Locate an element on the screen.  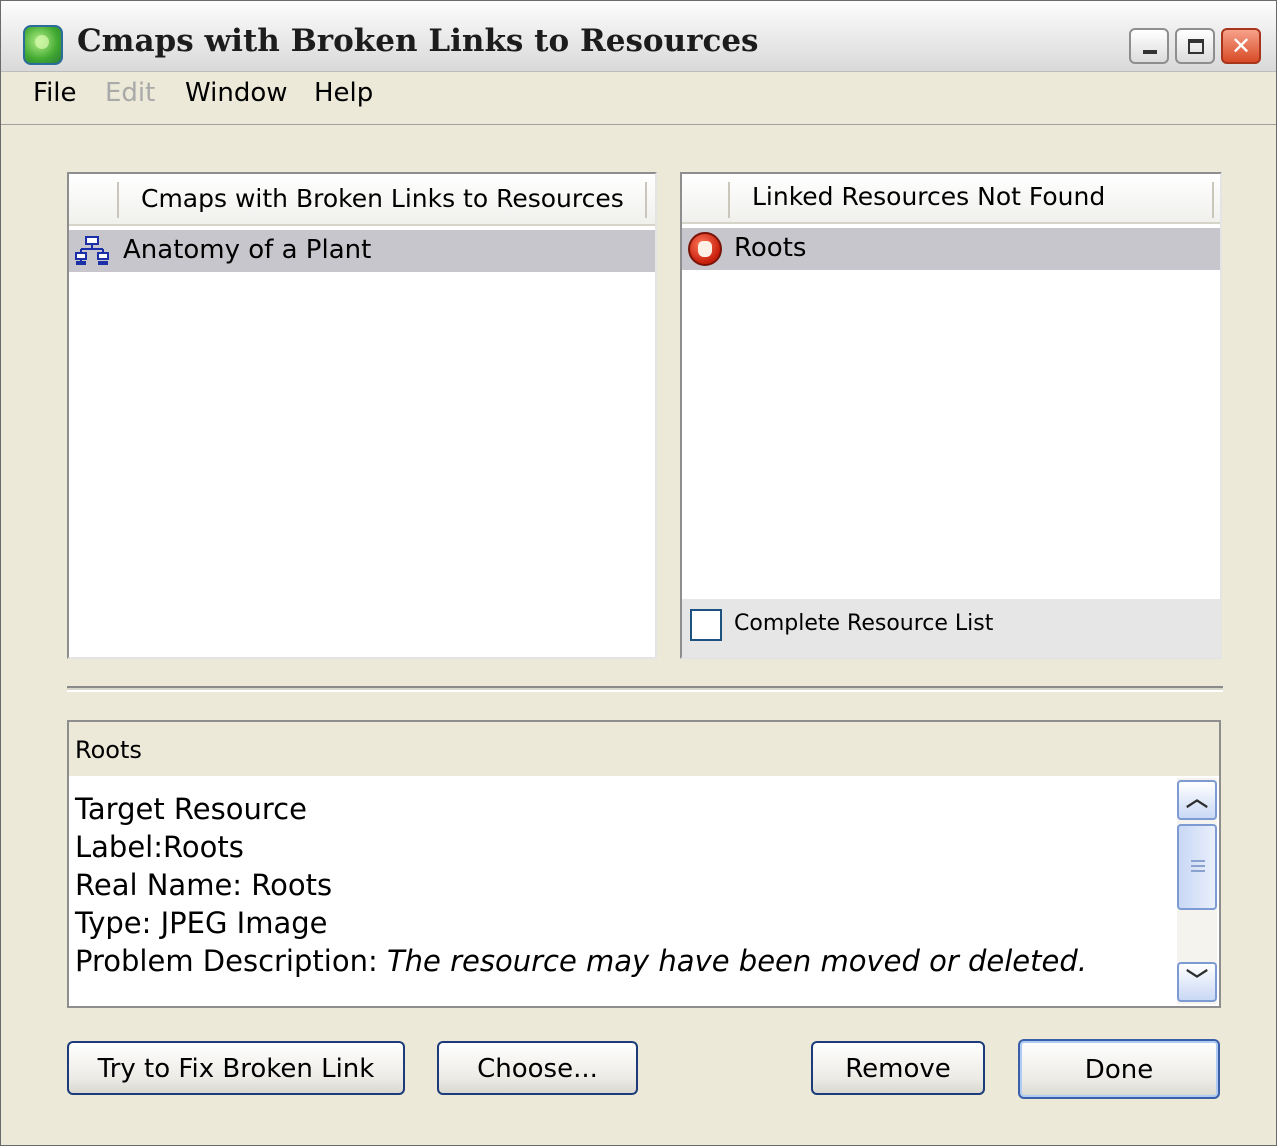
details-title: Roots is located at coordinates (108, 750).